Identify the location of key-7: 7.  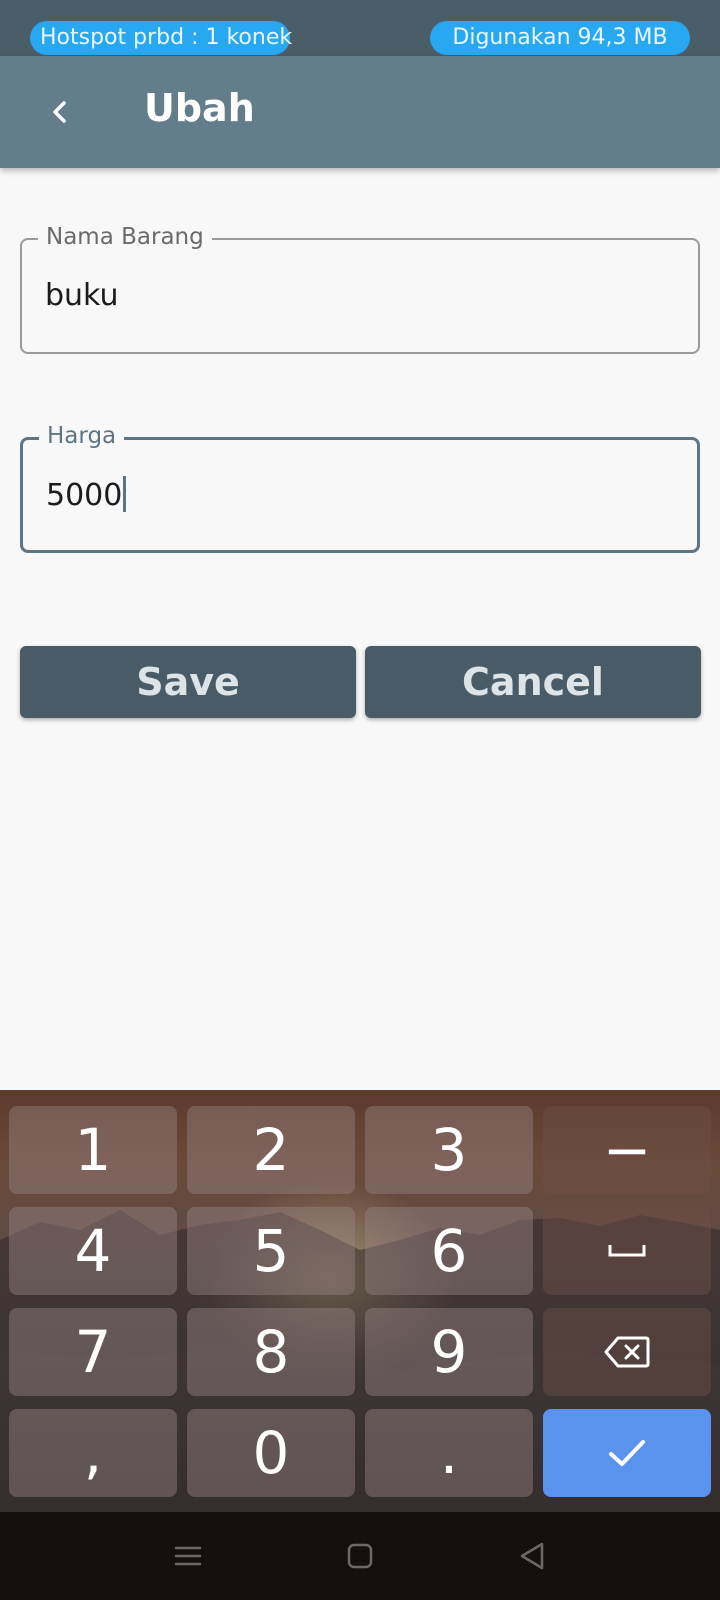
(93, 1352).